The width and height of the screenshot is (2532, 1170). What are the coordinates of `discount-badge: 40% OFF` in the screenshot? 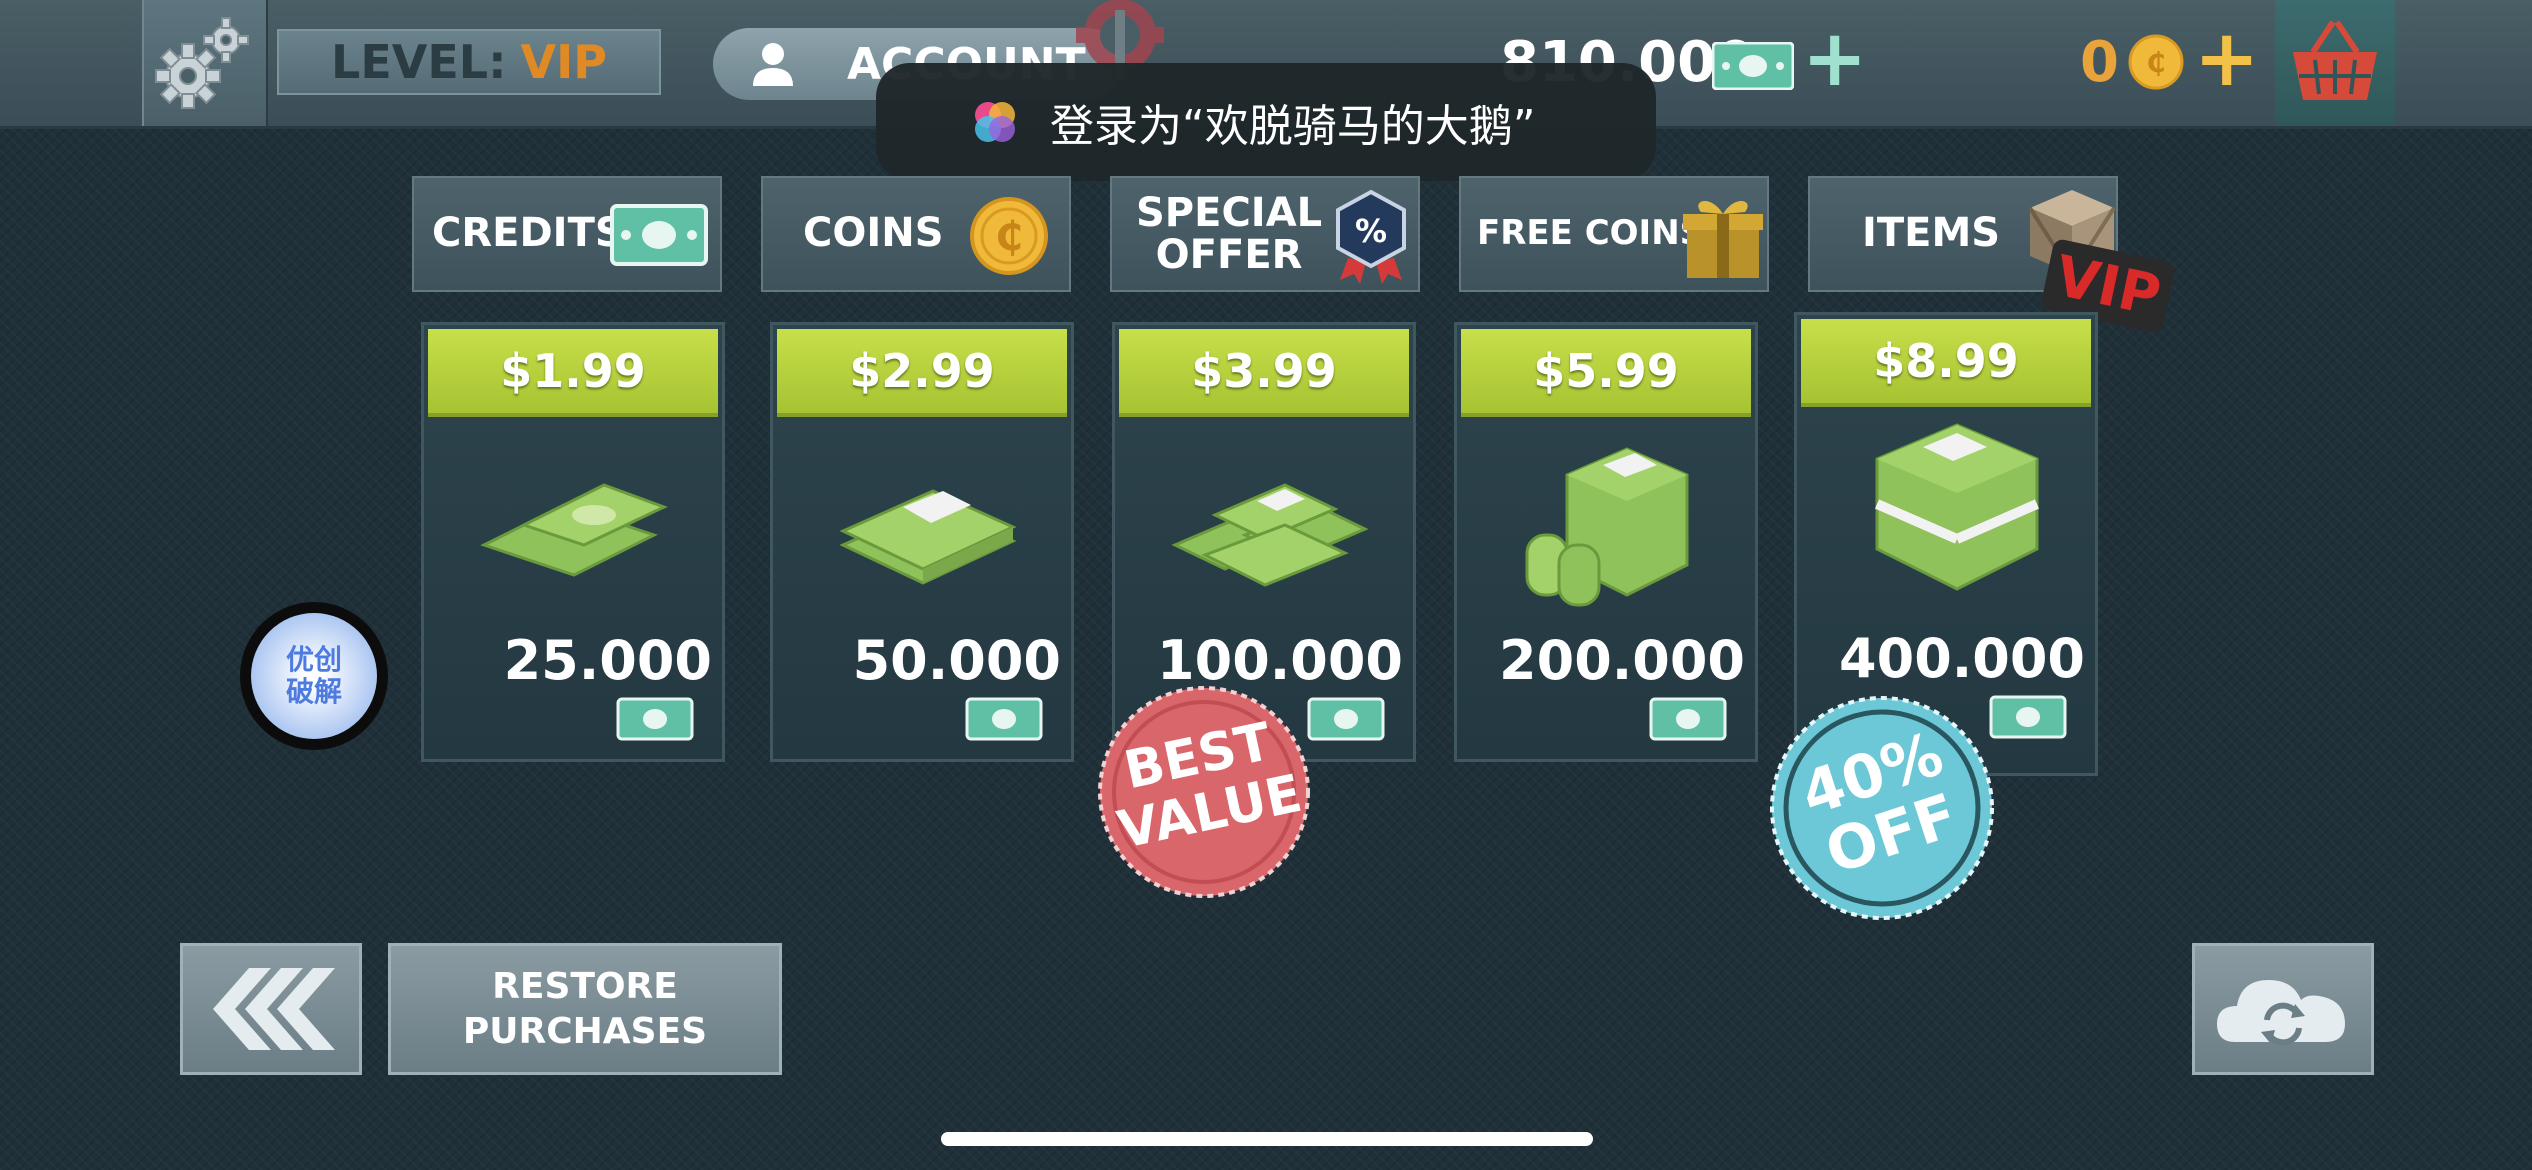 It's located at (1882, 808).